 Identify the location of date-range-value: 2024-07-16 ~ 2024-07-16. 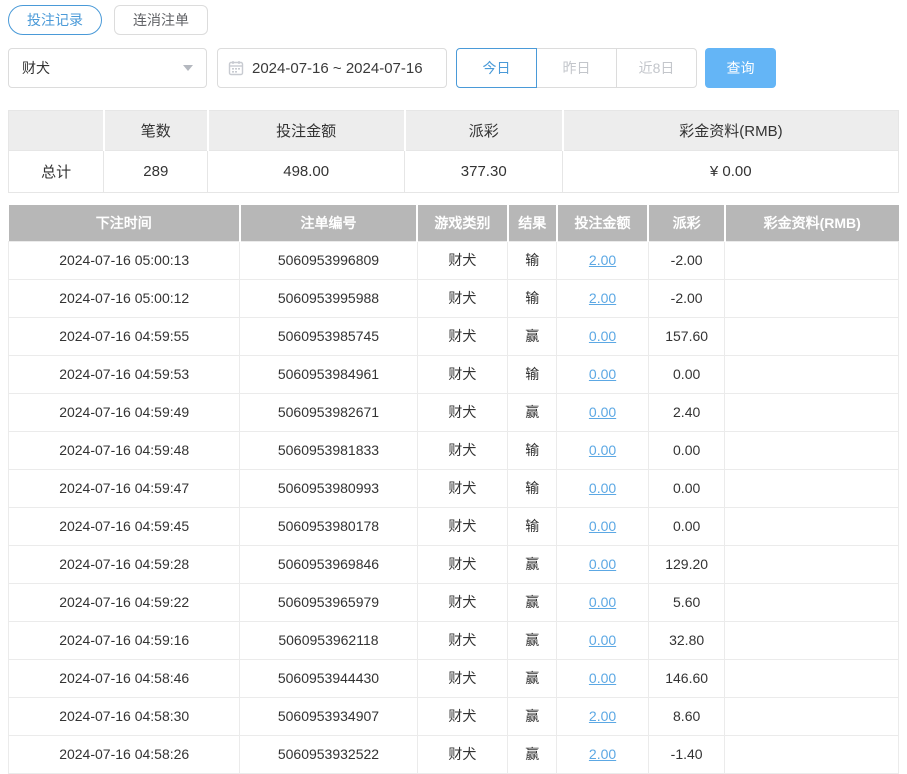
(337, 68).